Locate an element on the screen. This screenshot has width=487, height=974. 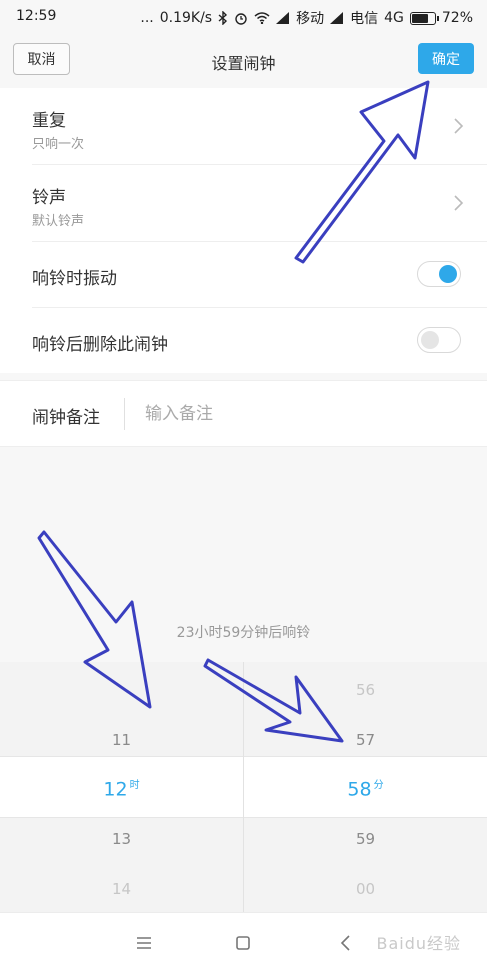
network-type: 4G is located at coordinates (394, 18).